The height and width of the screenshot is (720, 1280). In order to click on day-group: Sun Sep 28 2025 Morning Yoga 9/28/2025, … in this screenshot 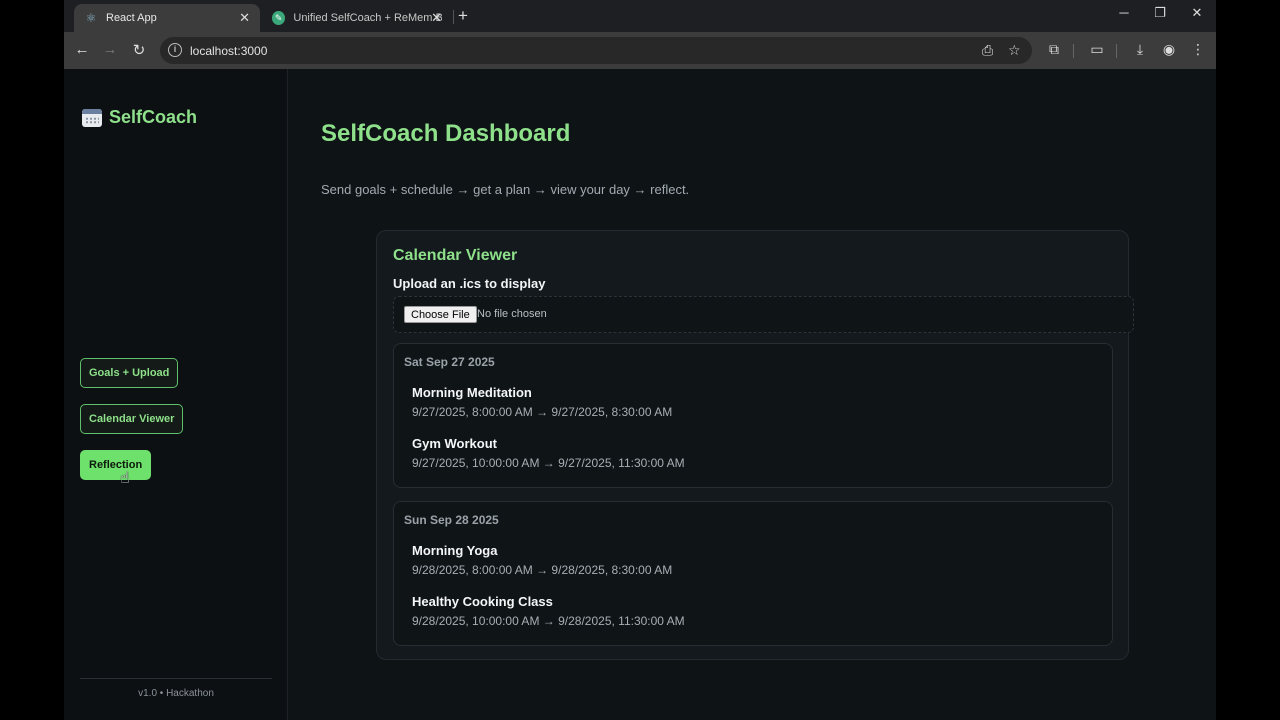, I will do `click(753, 573)`.